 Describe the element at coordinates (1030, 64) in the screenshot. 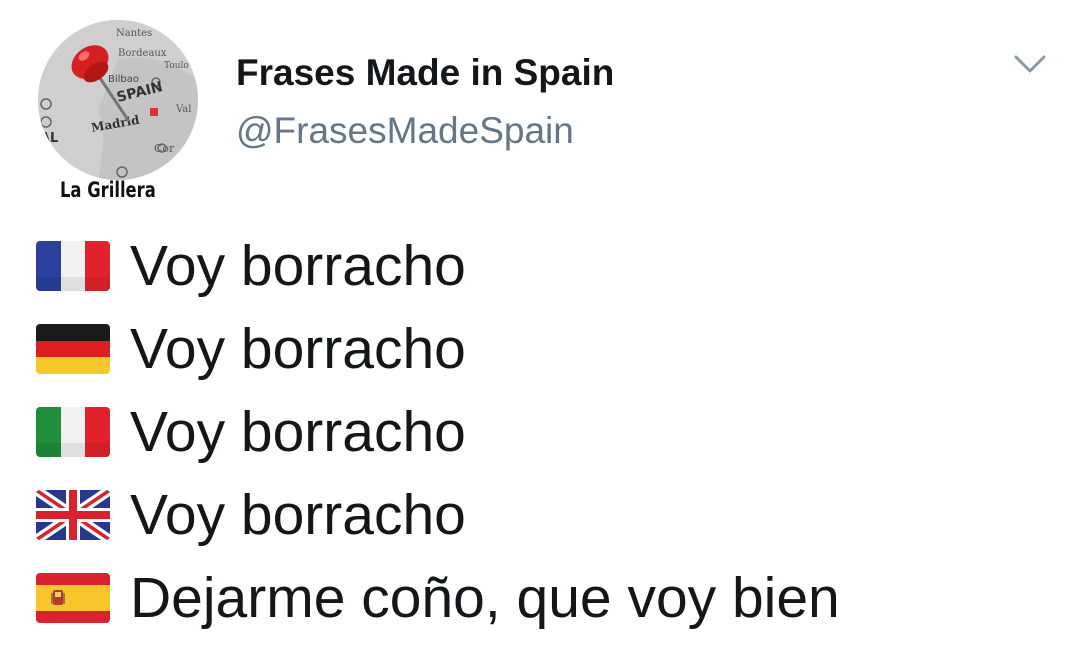

I see `chevron-down-icon` at that location.